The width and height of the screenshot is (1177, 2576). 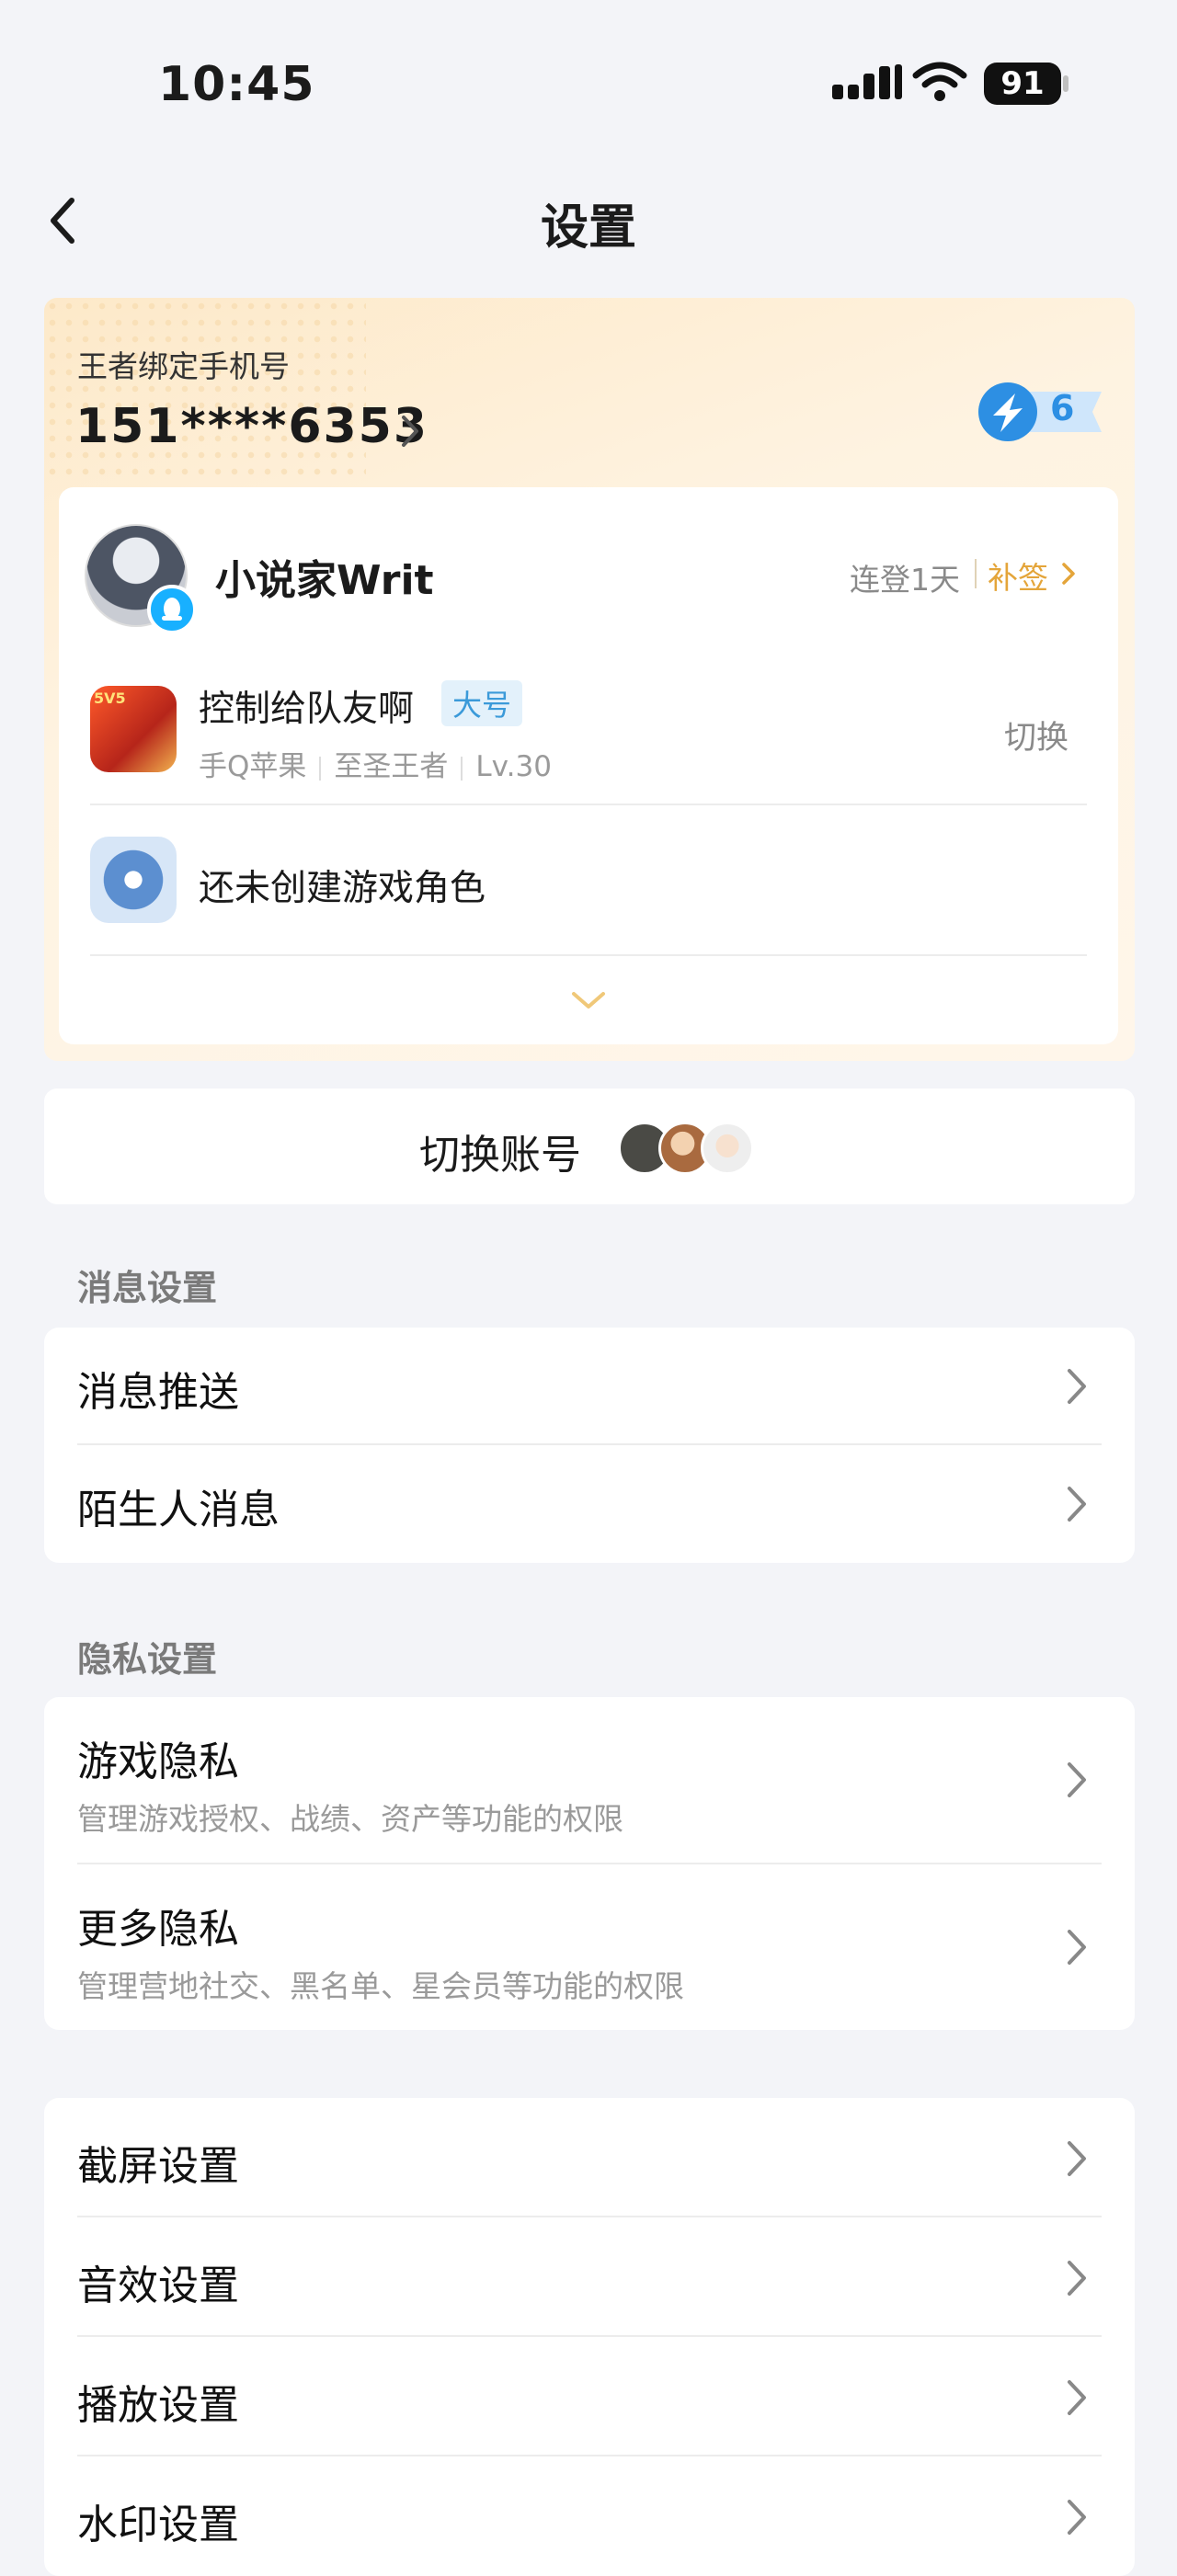 What do you see at coordinates (178, 1510) in the screenshot?
I see `row-label: 陌生人消息` at bounding box center [178, 1510].